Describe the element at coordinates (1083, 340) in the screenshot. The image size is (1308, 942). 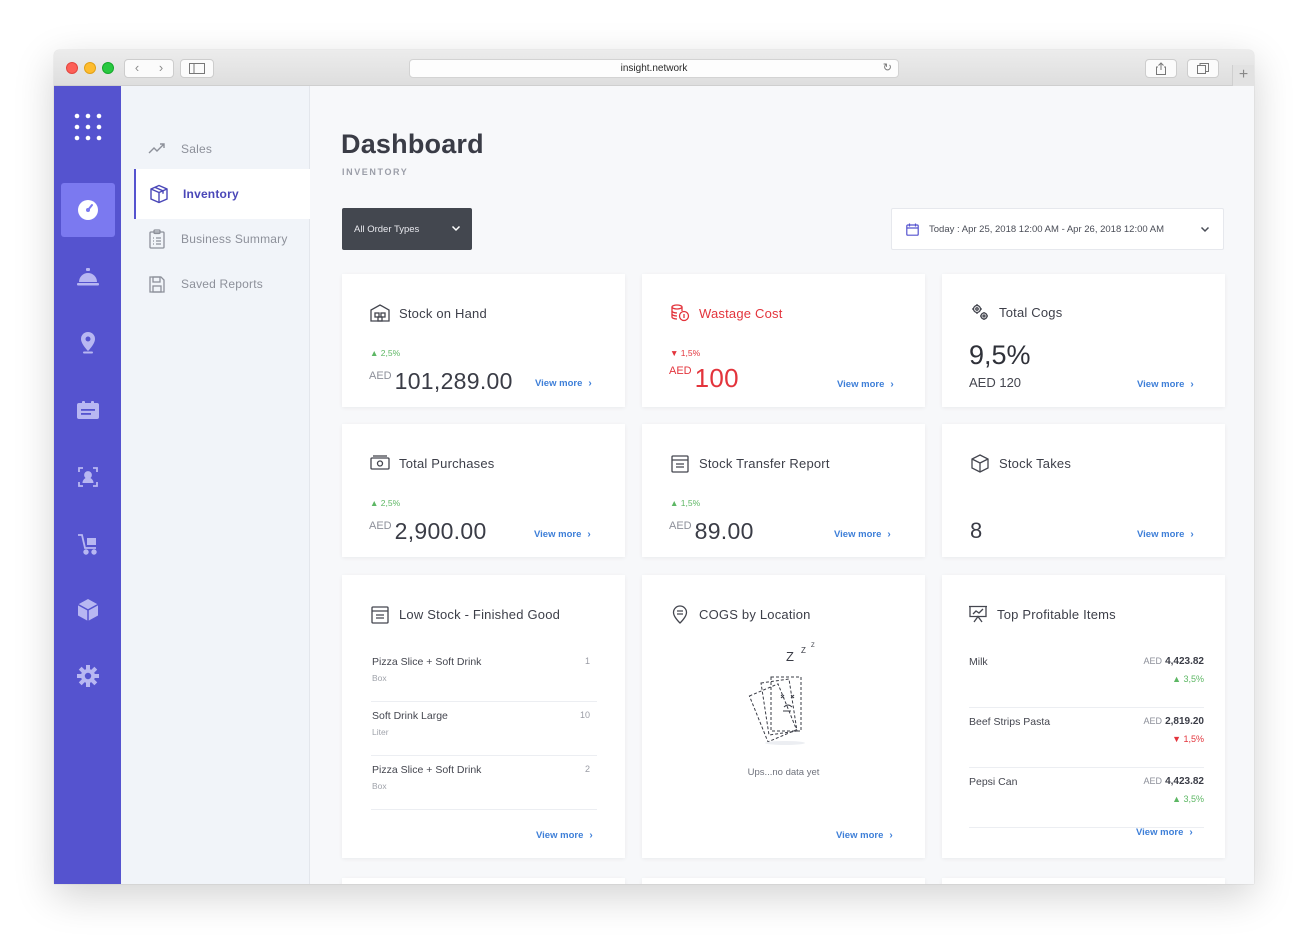
I see `card-total-cogs: Total Cogs 9,5% AED 120 View more ›` at that location.